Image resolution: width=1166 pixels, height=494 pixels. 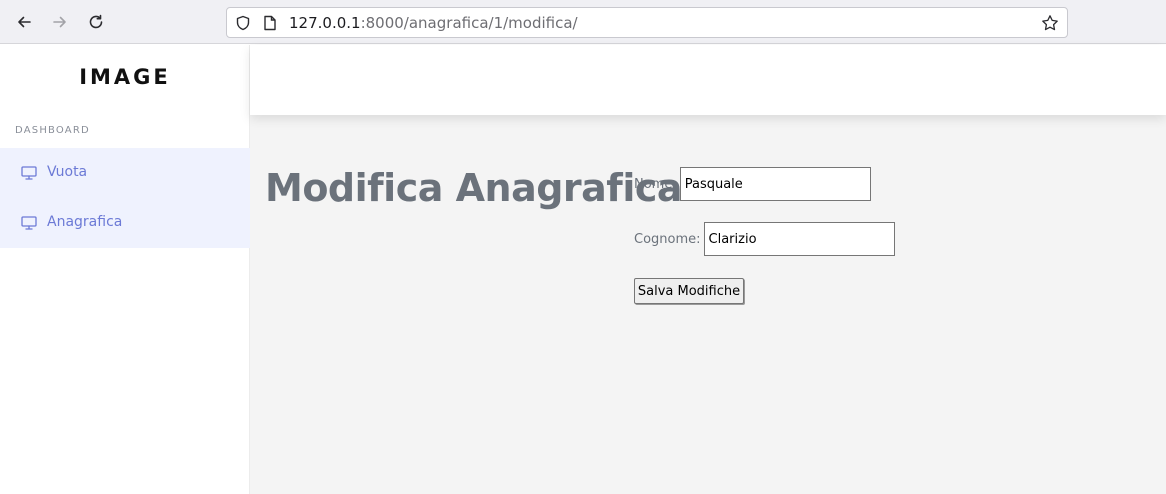 I want to click on reload-icon, so click(x=96, y=21).